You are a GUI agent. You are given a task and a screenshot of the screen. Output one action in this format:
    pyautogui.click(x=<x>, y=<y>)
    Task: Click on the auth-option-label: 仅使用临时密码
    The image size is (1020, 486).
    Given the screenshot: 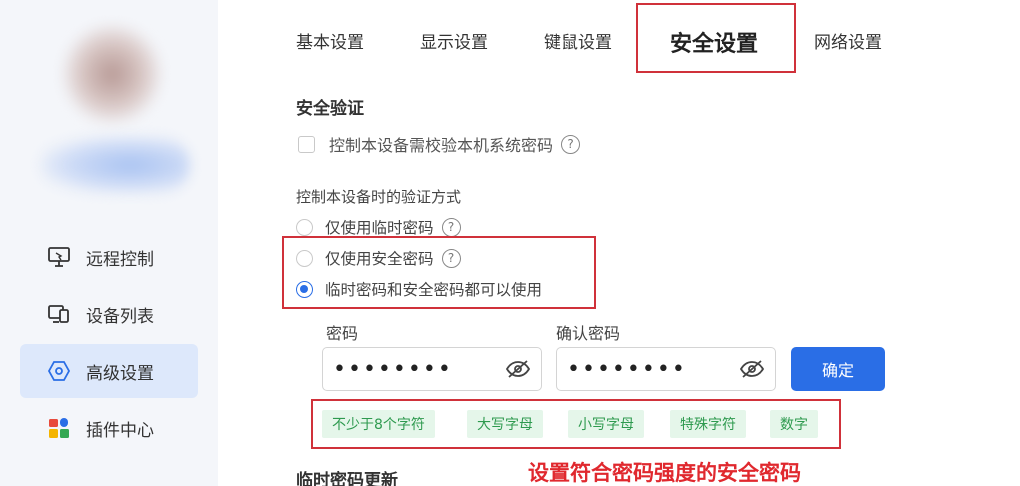 What is the action you would take?
    pyautogui.click(x=379, y=228)
    